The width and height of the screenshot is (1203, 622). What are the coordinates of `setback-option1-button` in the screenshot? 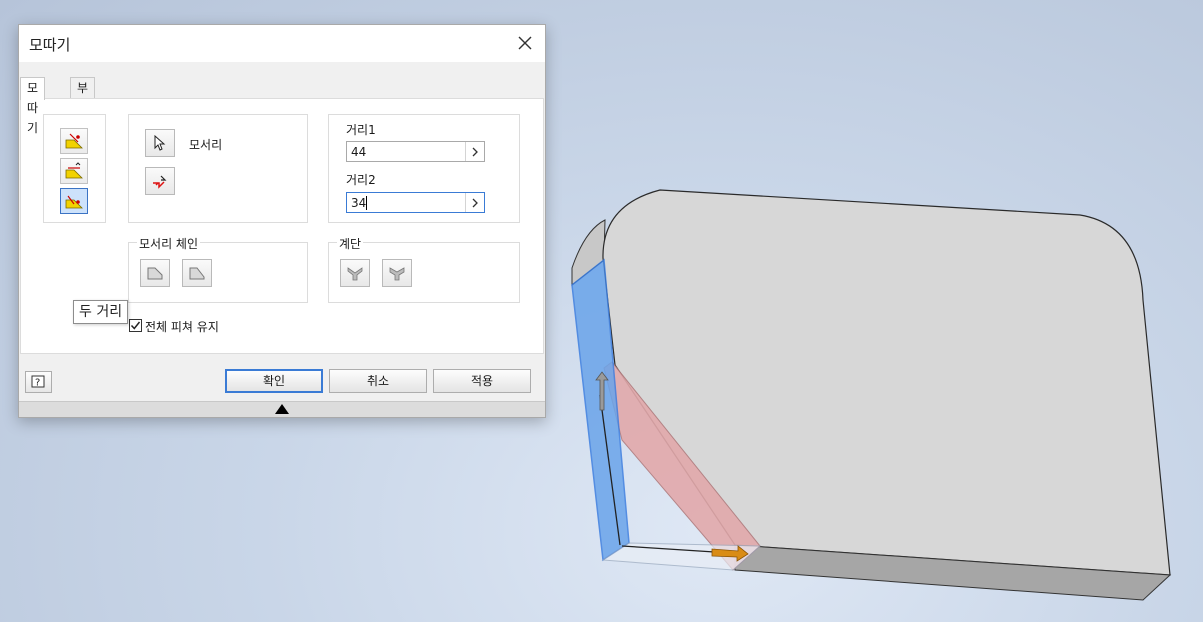 It's located at (355, 273).